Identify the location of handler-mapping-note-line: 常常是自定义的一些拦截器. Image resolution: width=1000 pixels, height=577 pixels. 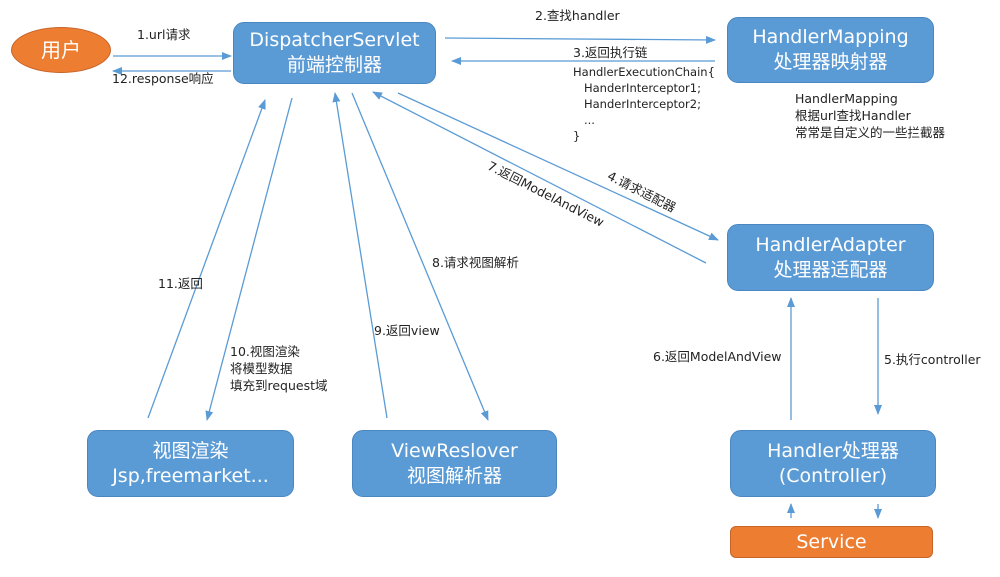
(870, 132).